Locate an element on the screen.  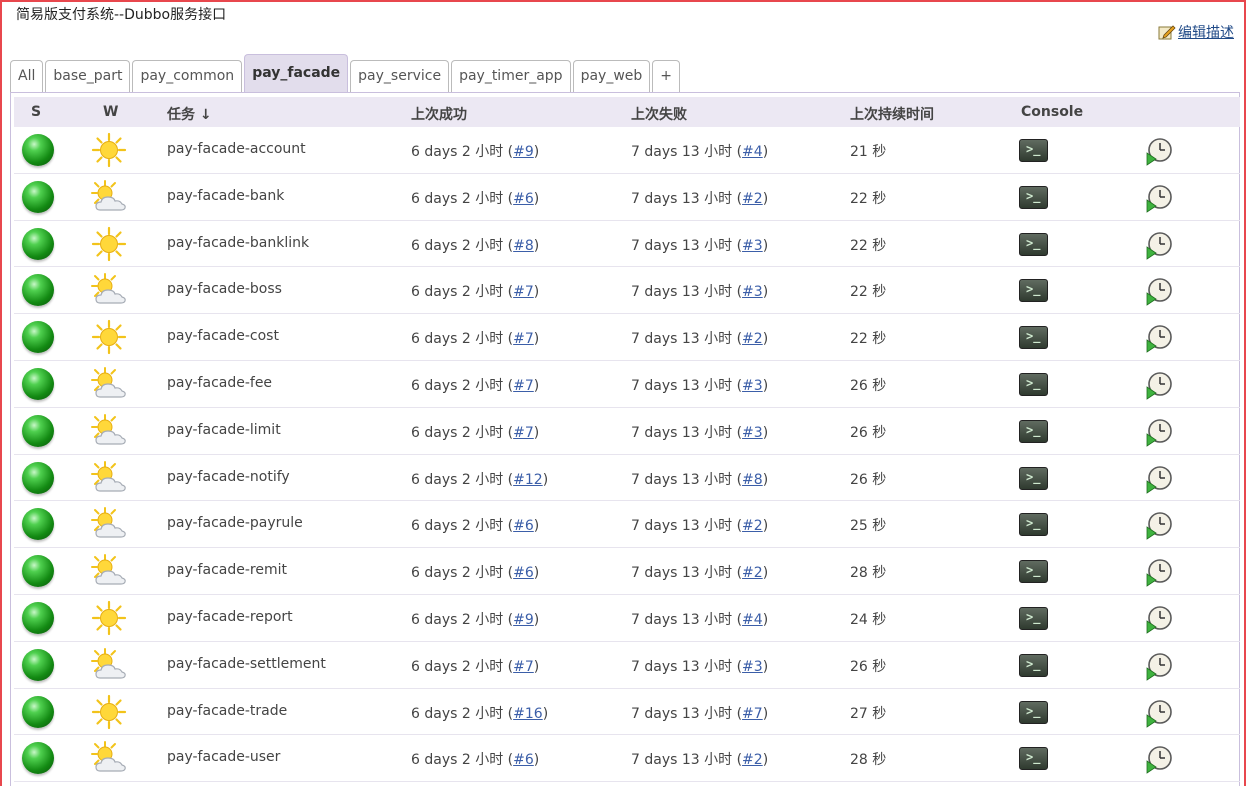
job-name-link: pay-facade-notify is located at coordinates (228, 477).